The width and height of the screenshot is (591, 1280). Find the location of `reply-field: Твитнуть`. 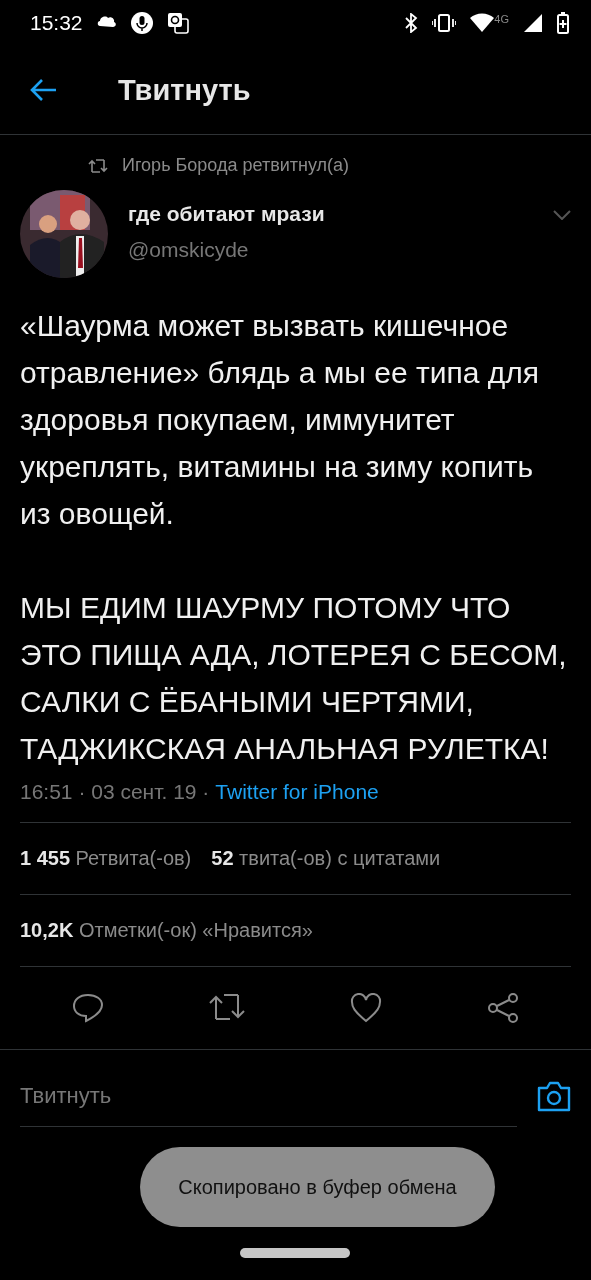

reply-field: Твитнуть is located at coordinates (268, 1096).